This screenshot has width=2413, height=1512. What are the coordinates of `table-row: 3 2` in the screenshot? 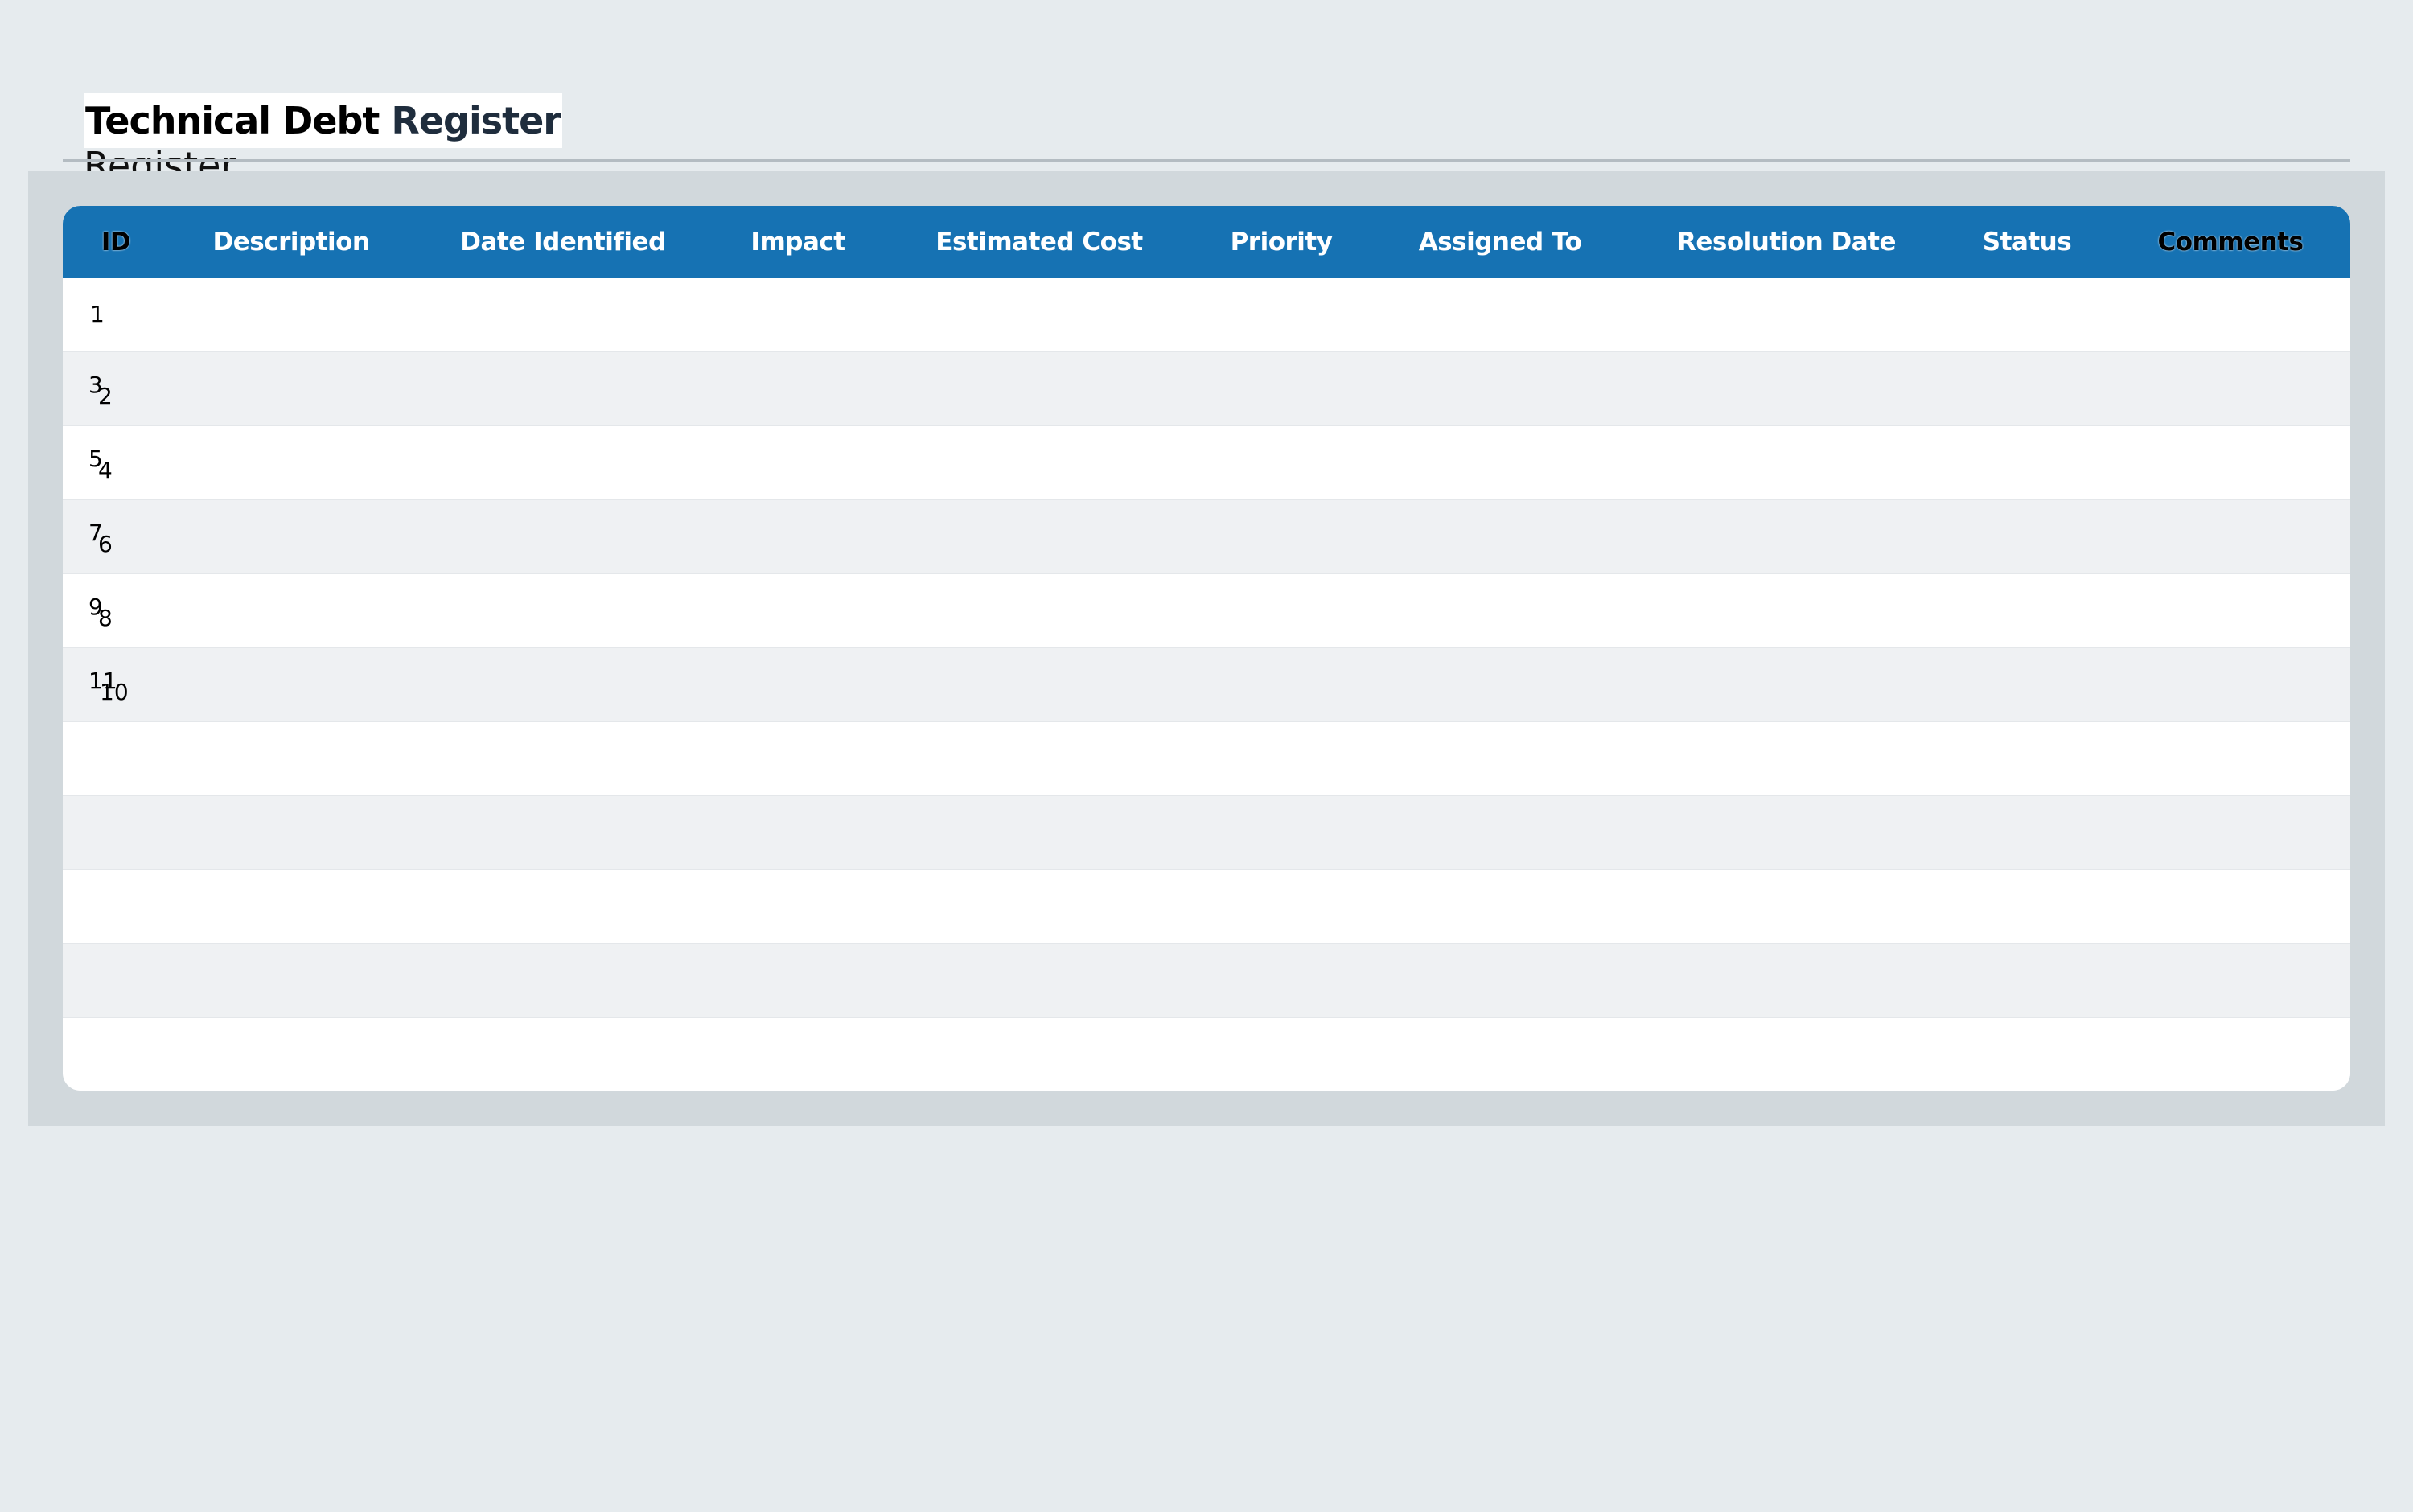 It's located at (1206, 389).